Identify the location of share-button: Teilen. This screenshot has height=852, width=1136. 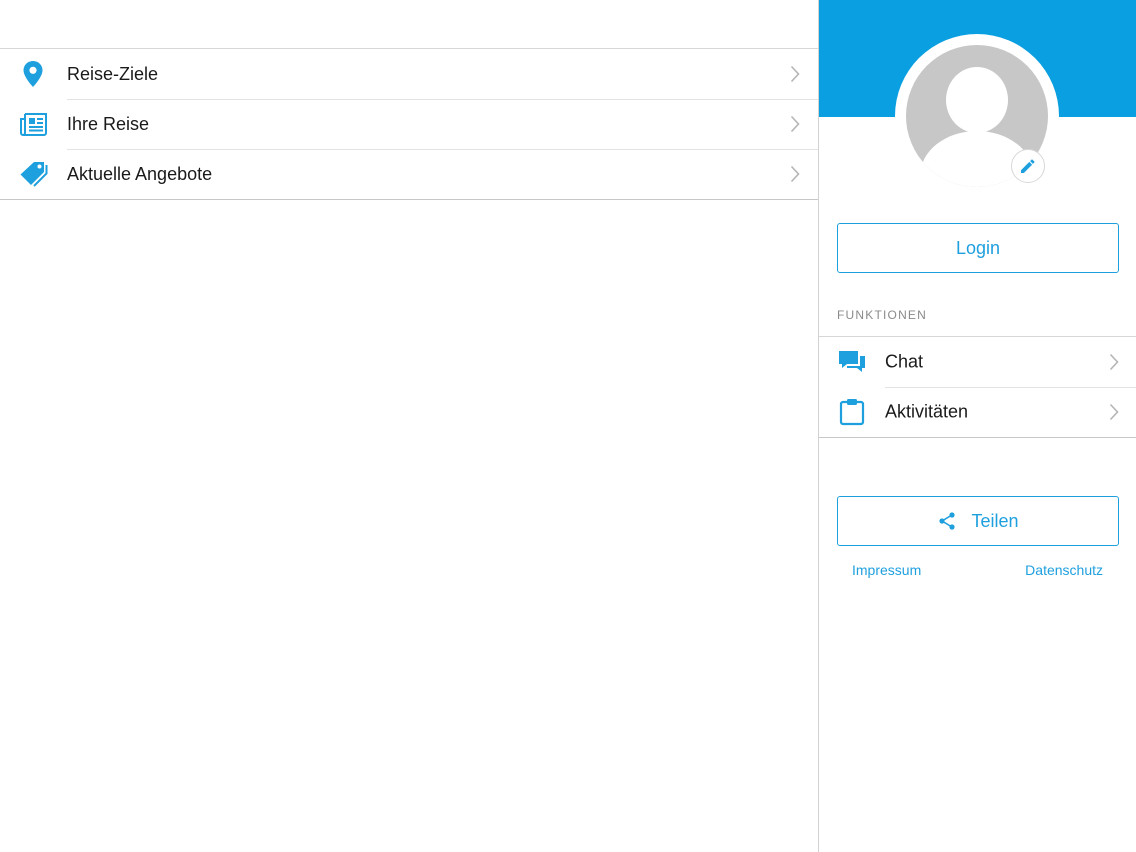
(978, 521).